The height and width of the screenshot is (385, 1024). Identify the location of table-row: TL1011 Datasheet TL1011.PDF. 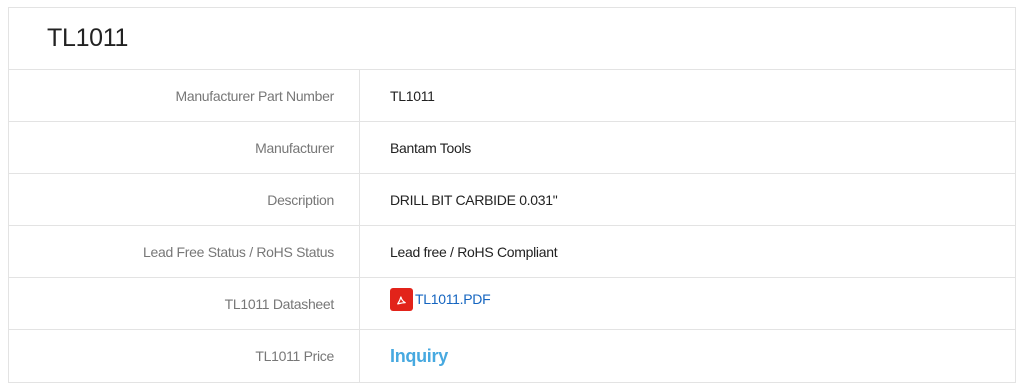
(512, 304).